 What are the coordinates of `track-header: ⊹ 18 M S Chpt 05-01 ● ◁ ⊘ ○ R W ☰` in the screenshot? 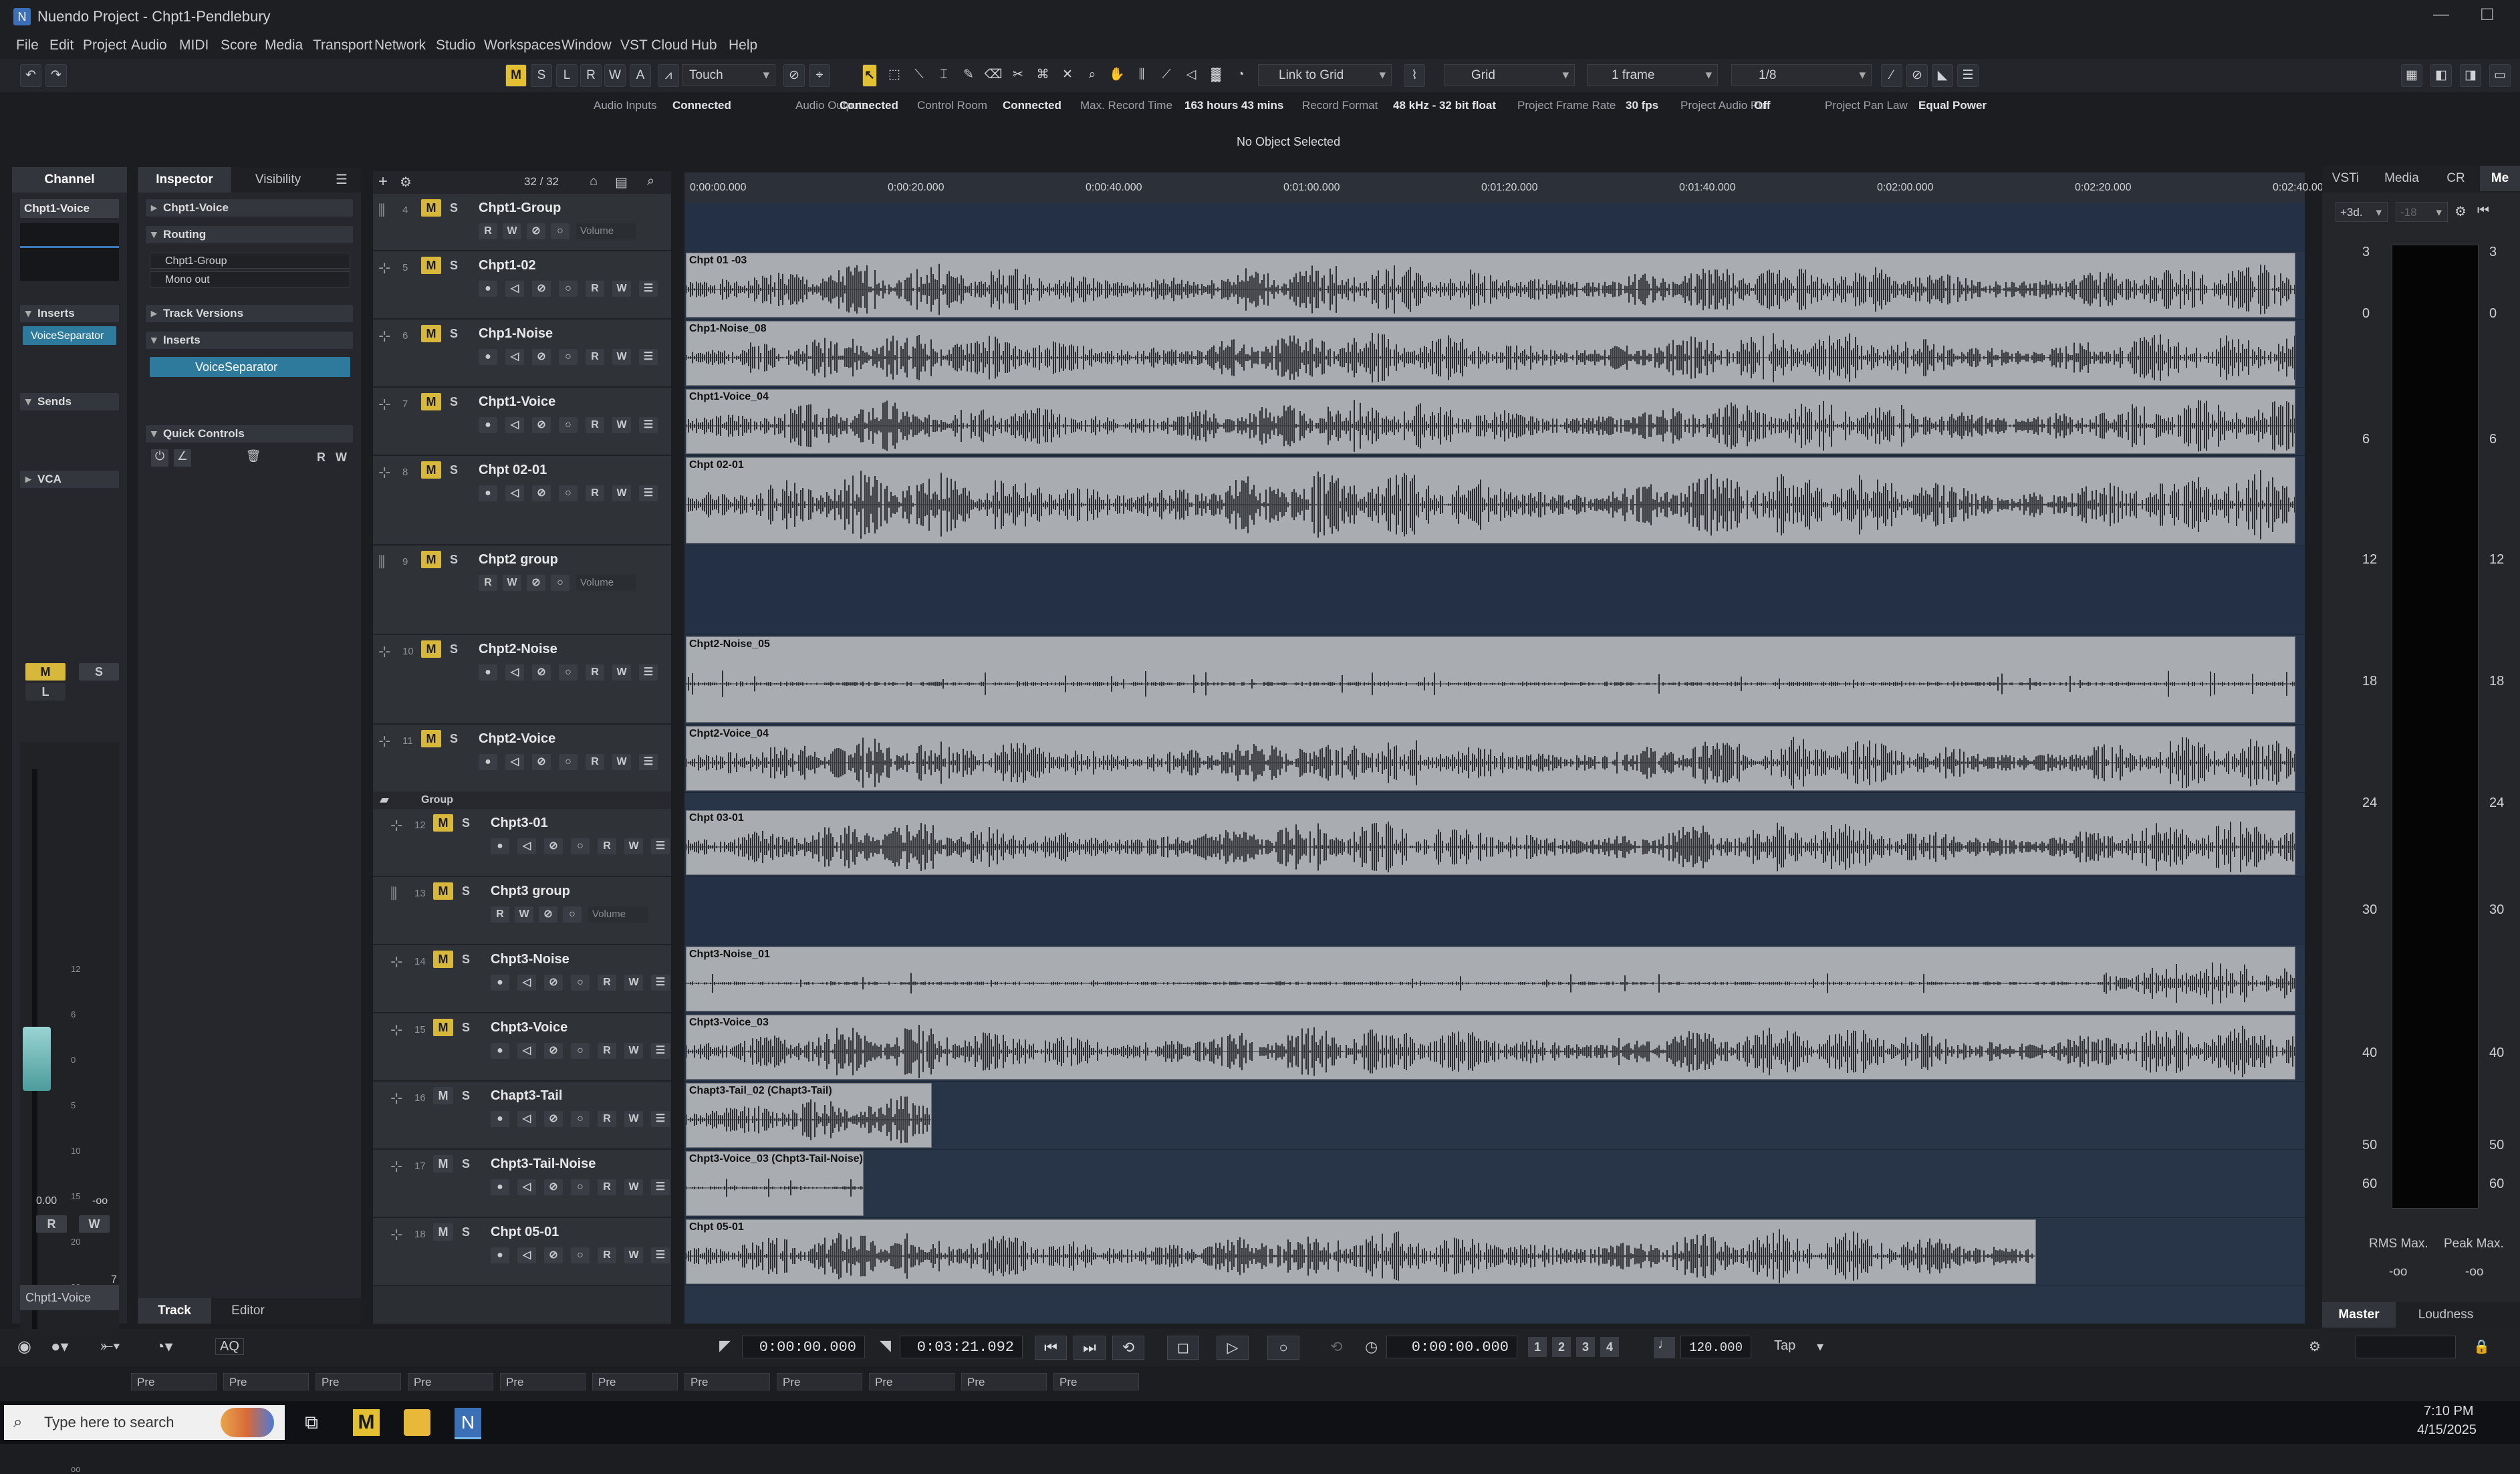 It's located at (522, 1252).